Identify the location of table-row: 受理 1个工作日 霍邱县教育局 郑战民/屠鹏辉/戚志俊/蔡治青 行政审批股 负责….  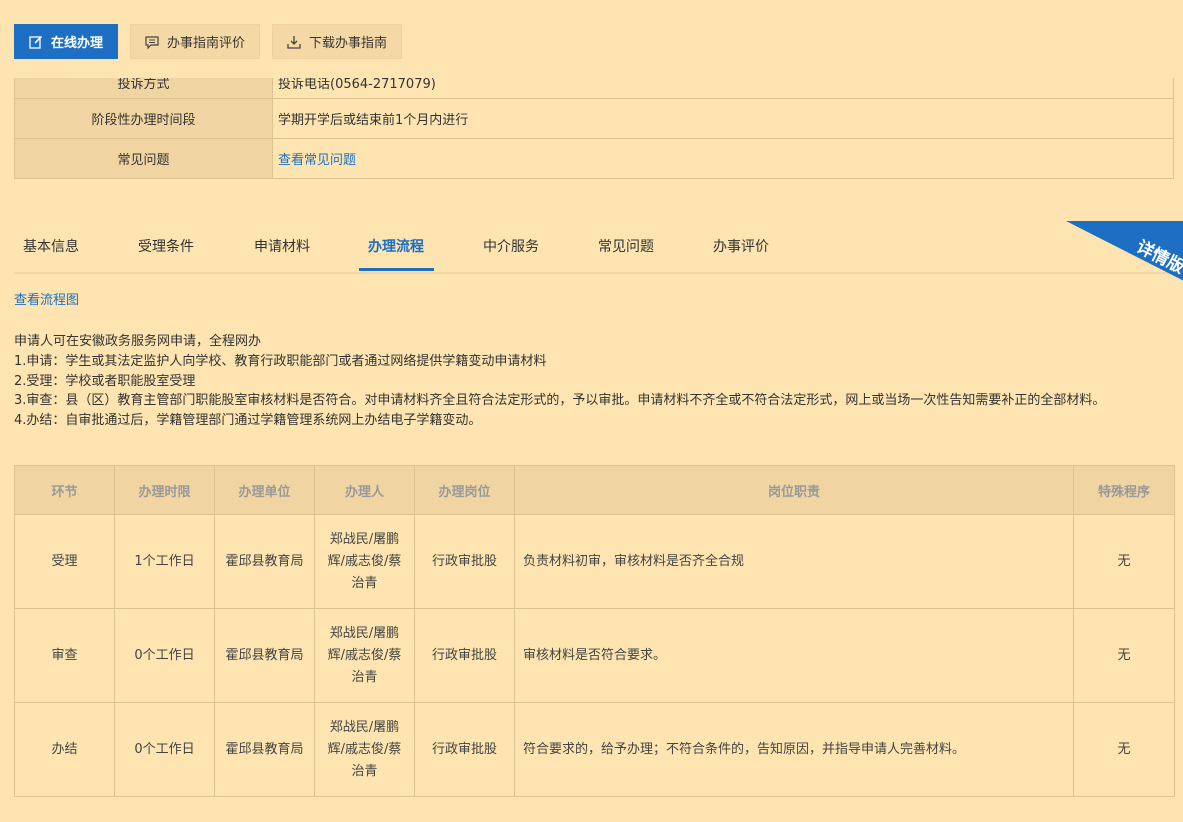
(594, 561).